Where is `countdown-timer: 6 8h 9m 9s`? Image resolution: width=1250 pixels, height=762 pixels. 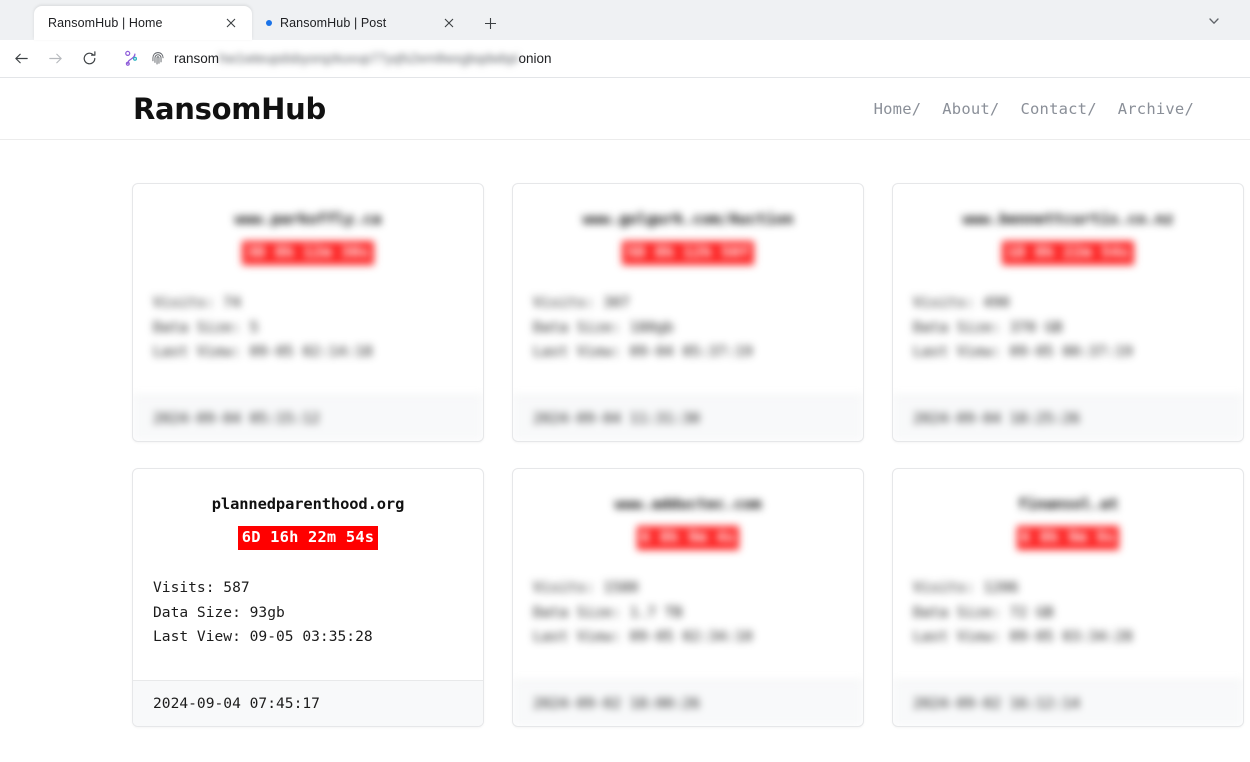 countdown-timer: 6 8h 9m 9s is located at coordinates (1068, 538).